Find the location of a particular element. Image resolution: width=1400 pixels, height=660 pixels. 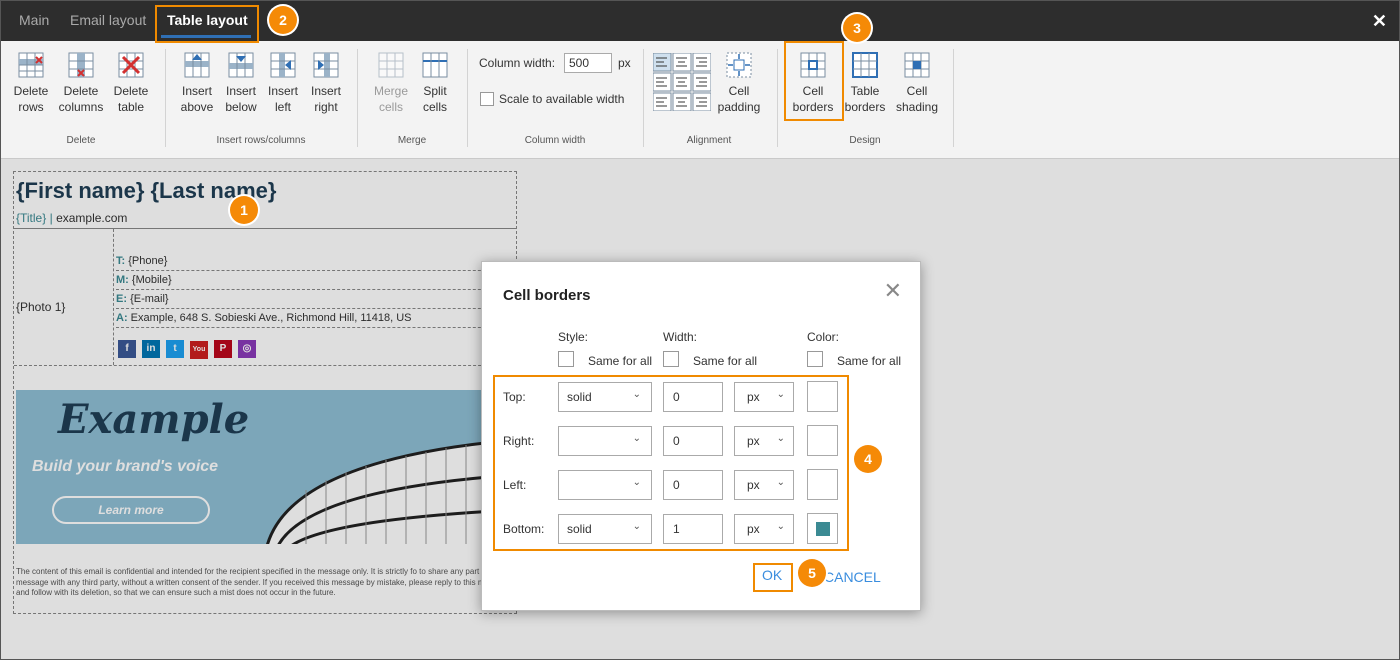

insert-below-icon is located at coordinates (241, 65).